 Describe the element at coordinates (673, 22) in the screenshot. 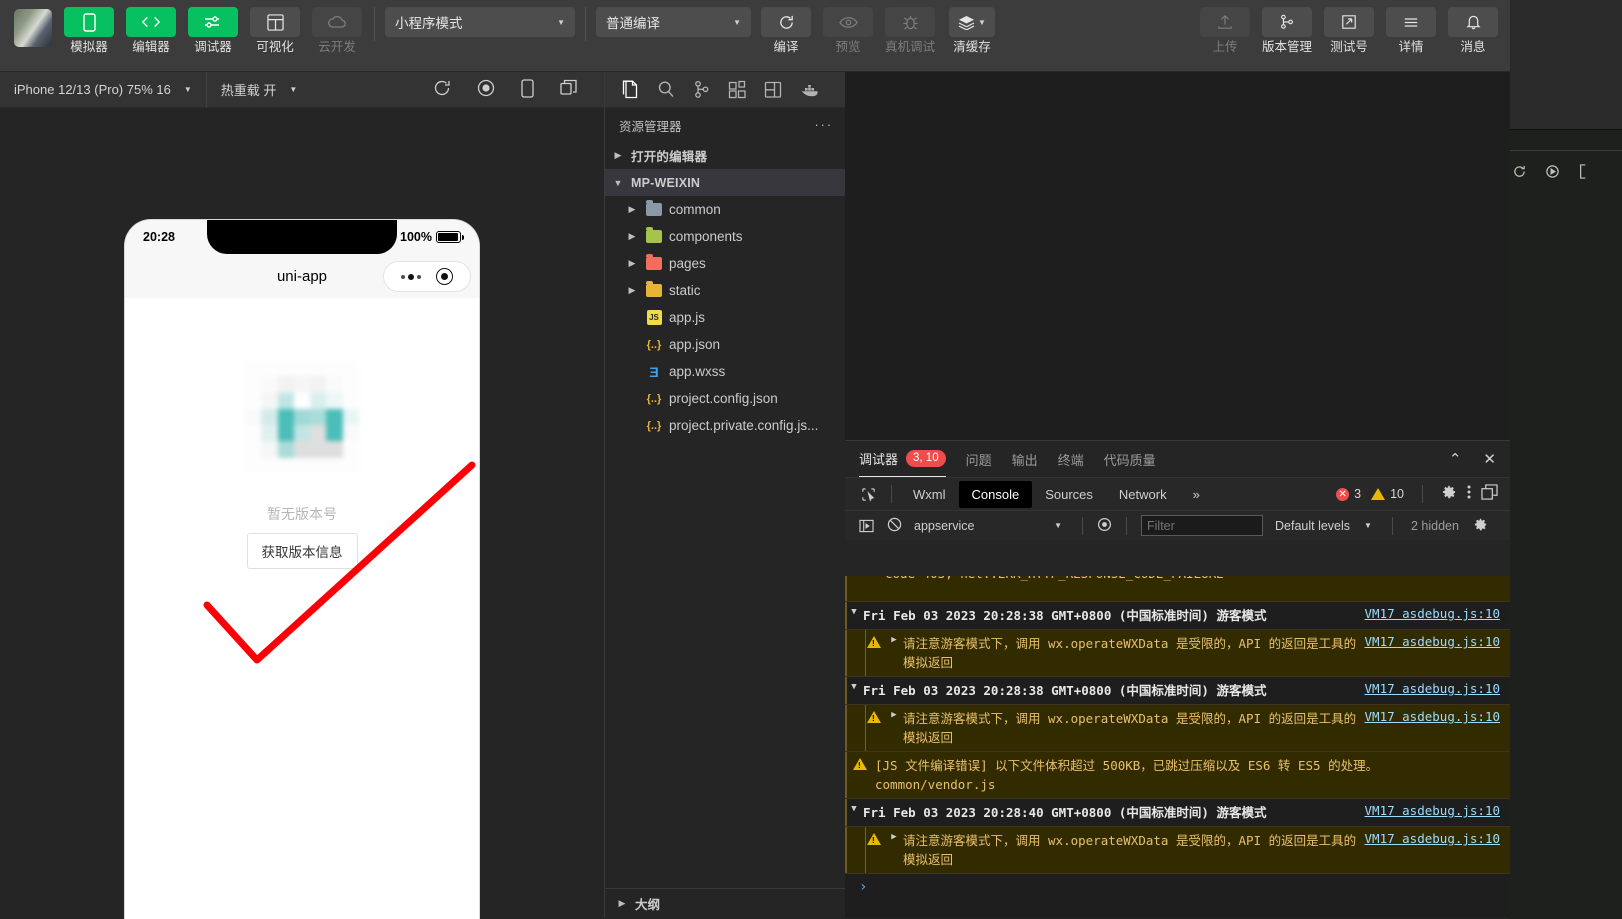

I see `compile-select: 普通编译 ▼` at that location.